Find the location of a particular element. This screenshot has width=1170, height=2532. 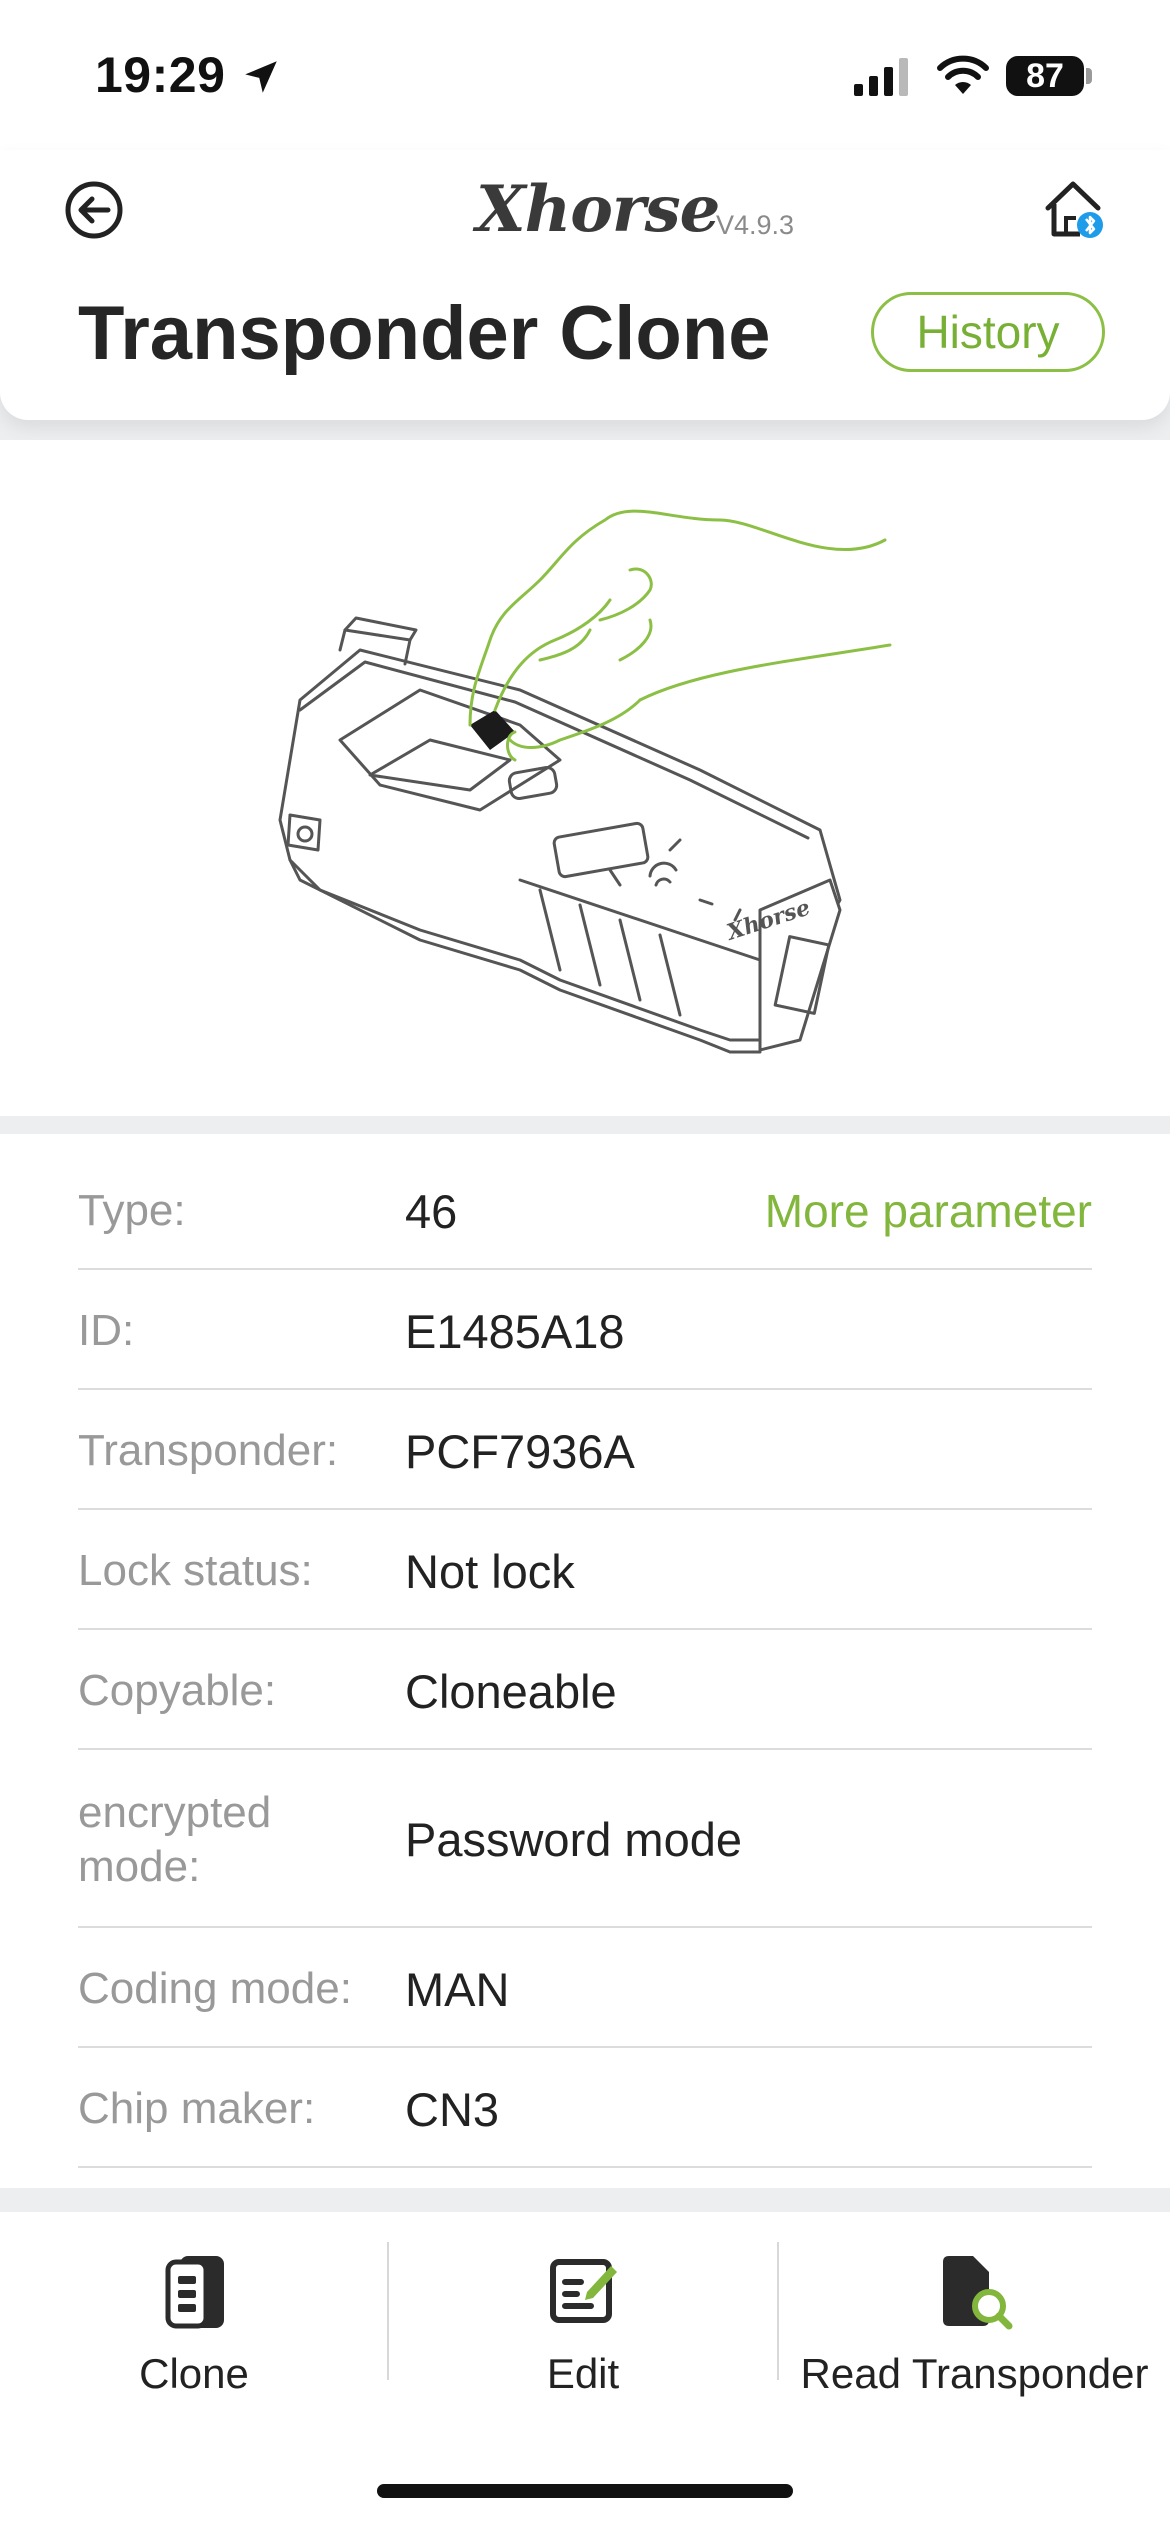

cellular-signal-icon is located at coordinates (881, 77).